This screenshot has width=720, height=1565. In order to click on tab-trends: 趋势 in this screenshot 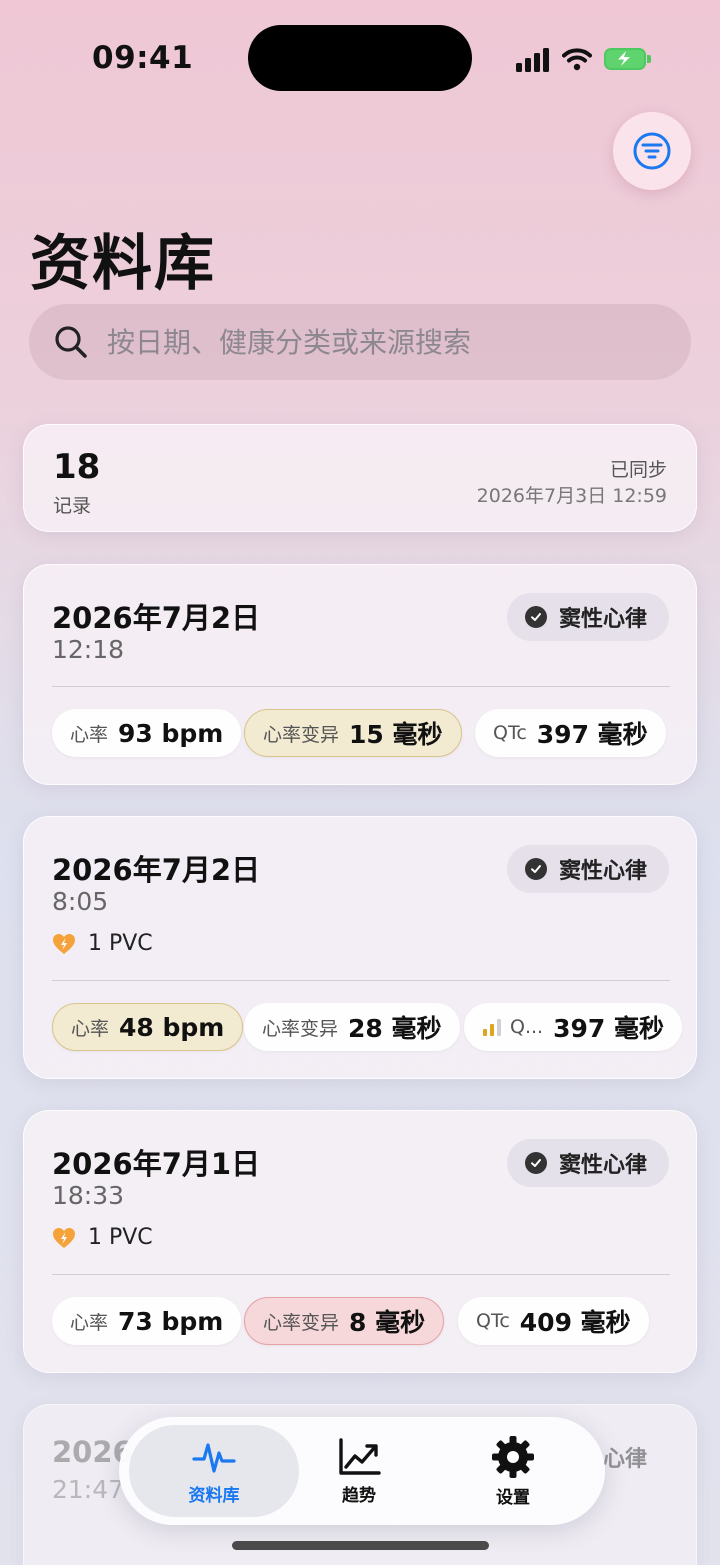, I will do `click(359, 1471)`.